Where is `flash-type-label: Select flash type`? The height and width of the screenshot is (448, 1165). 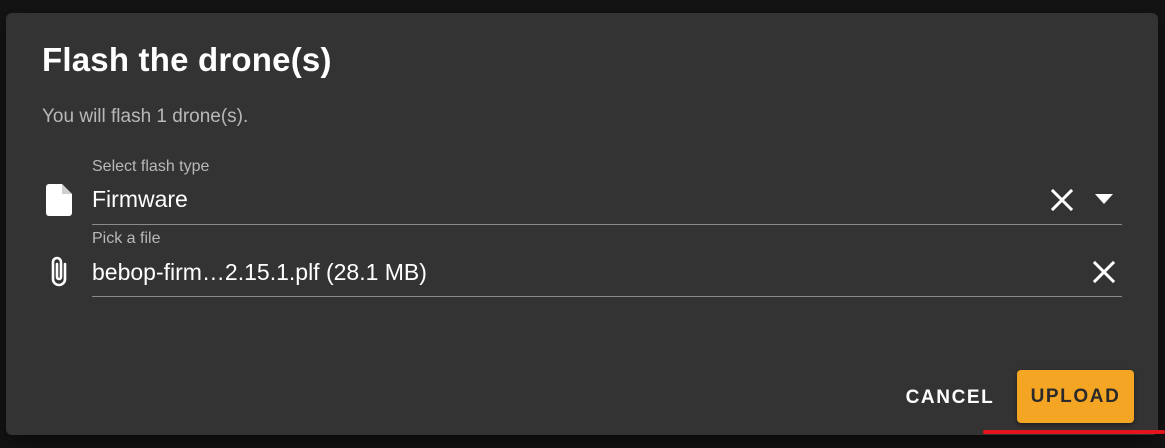 flash-type-label: Select flash type is located at coordinates (151, 166).